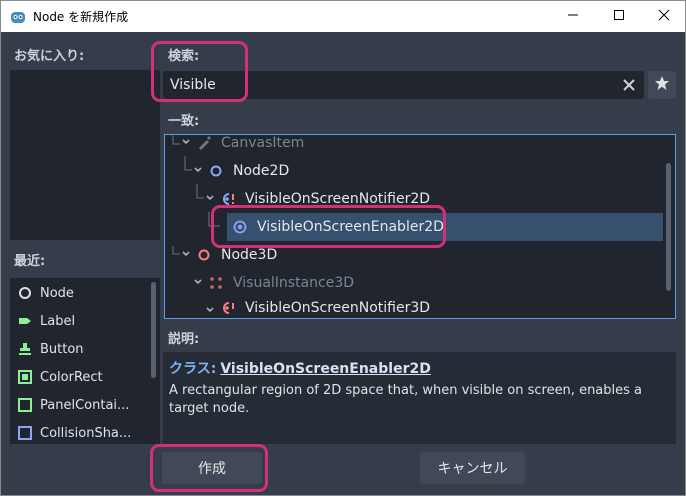 This screenshot has height=496, width=686. Describe the element at coordinates (25, 405) in the screenshot. I see `panelcontainer-icon` at that location.